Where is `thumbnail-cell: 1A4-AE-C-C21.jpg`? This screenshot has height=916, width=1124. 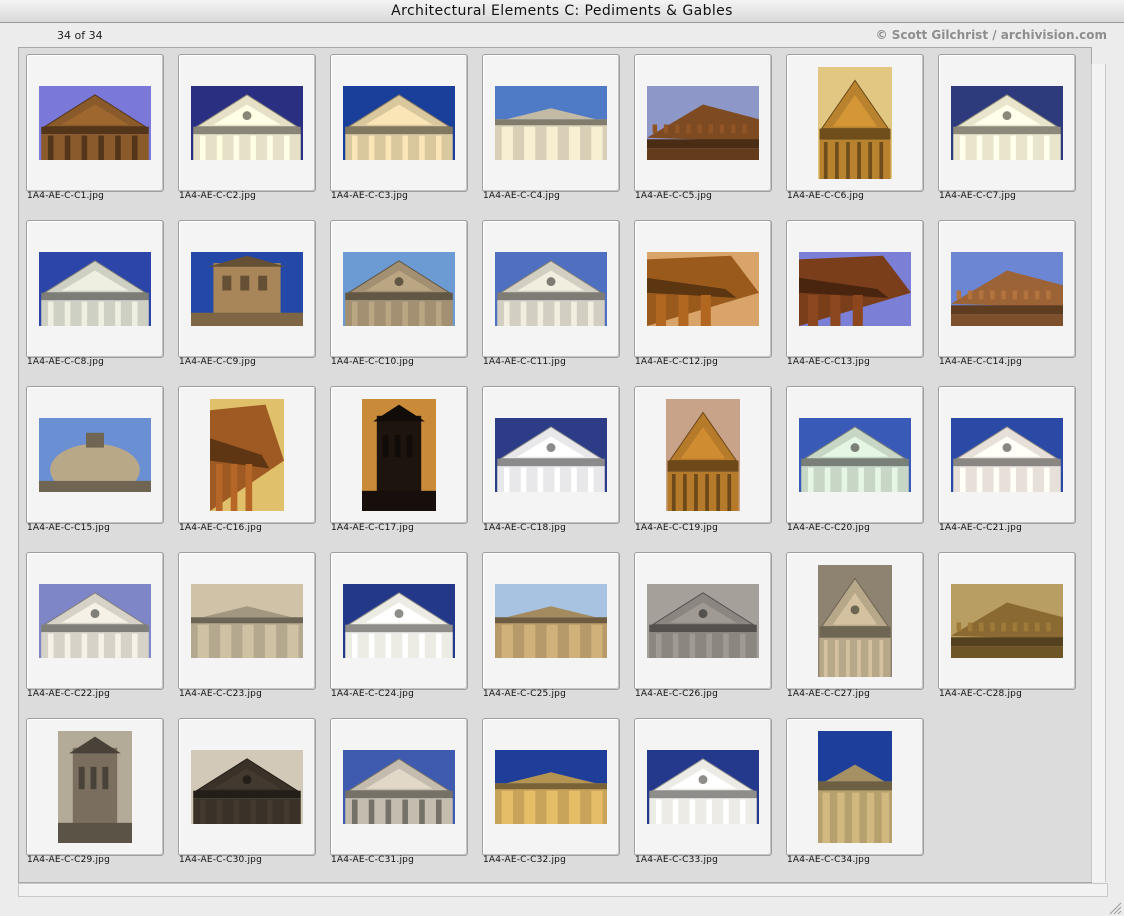
thumbnail-cell: 1A4-AE-C-C21.jpg is located at coordinates (1007, 463).